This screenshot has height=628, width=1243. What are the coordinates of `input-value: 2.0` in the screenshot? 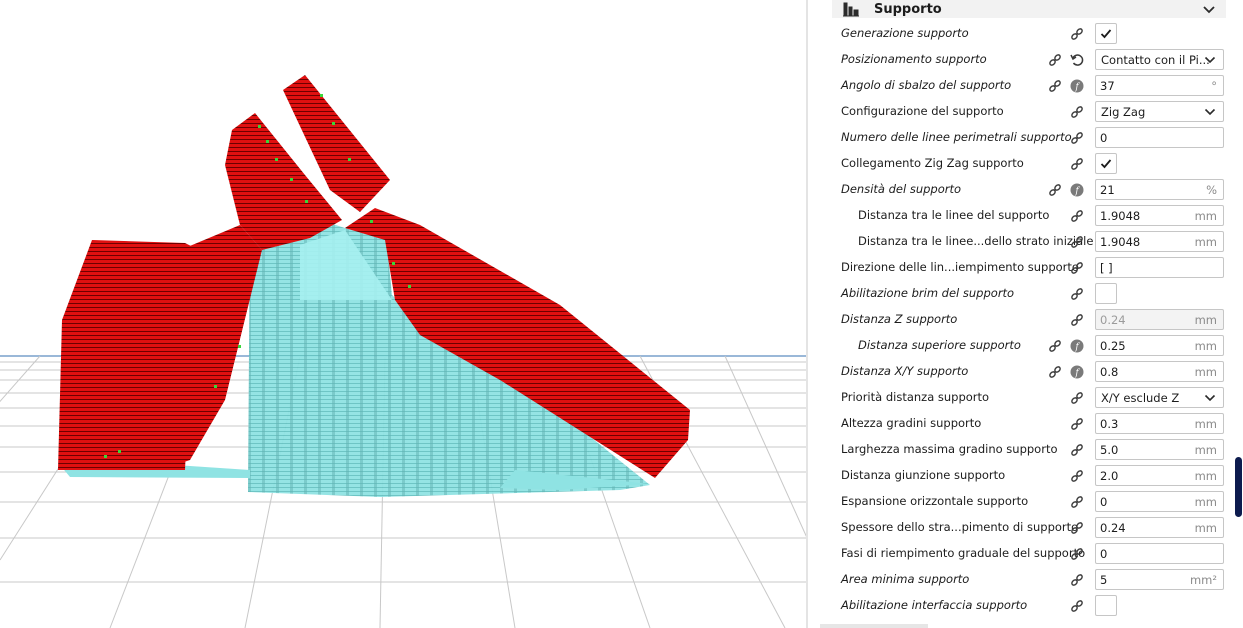 It's located at (1109, 476).